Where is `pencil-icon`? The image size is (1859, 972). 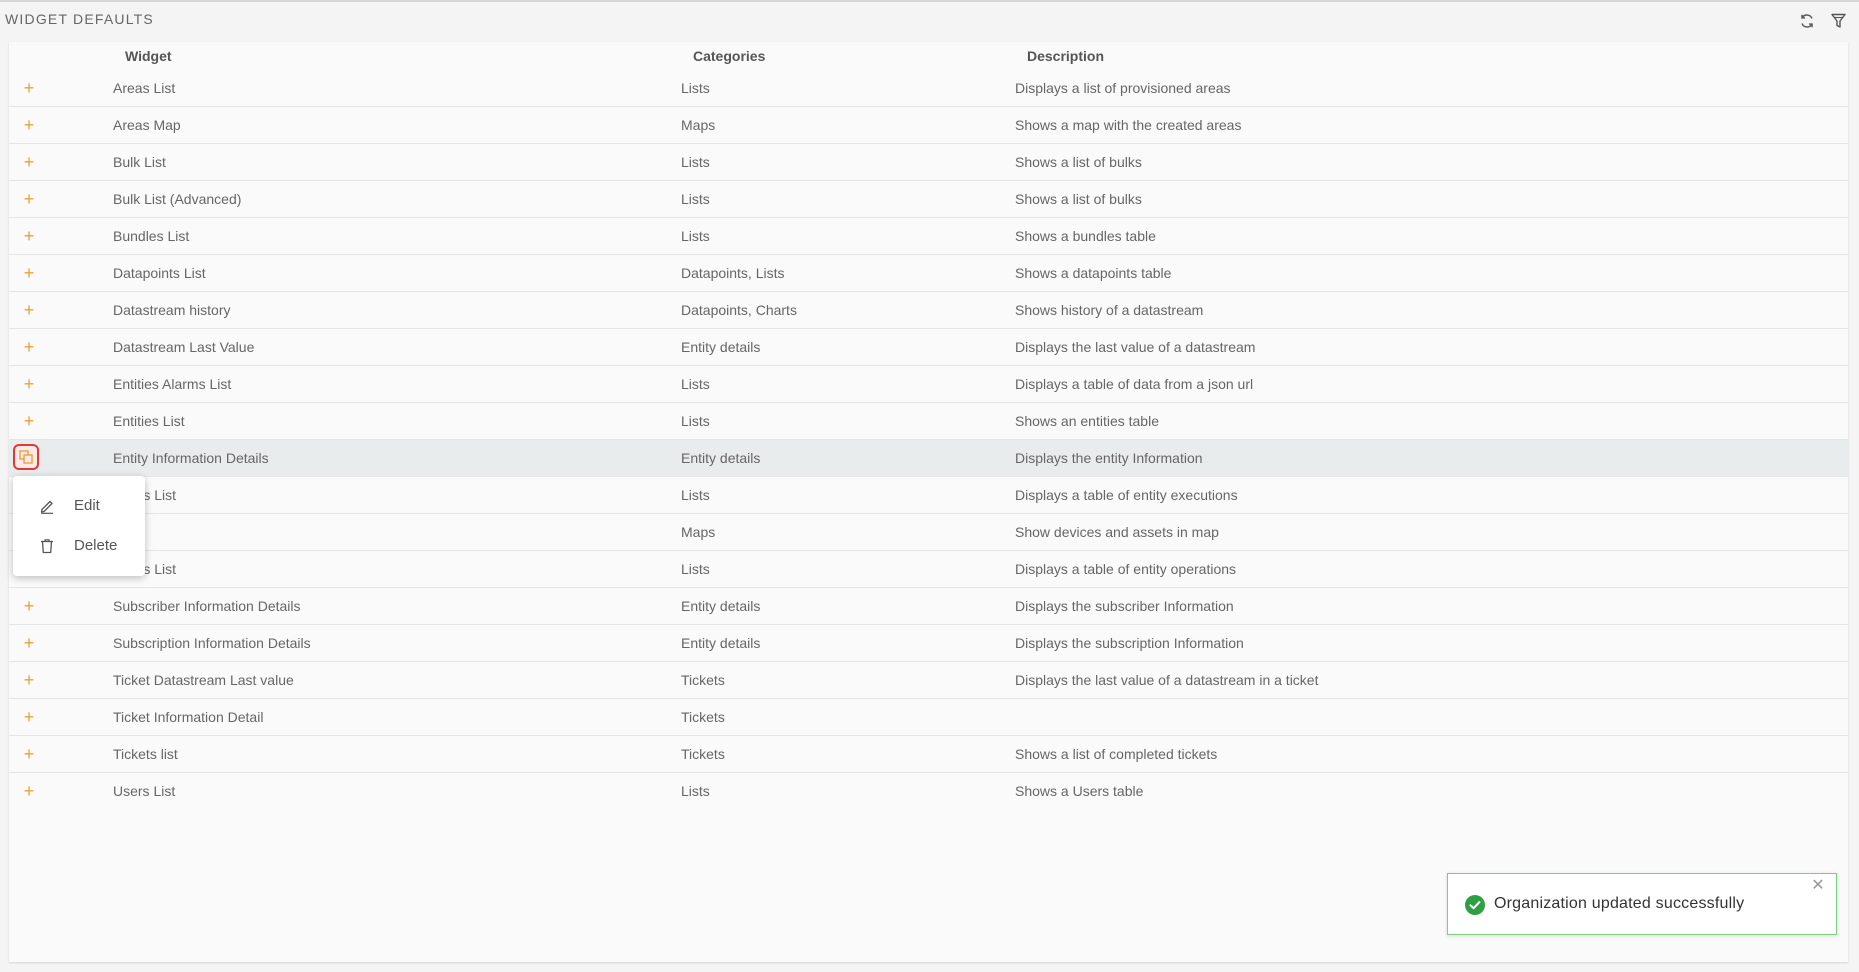 pencil-icon is located at coordinates (47, 506).